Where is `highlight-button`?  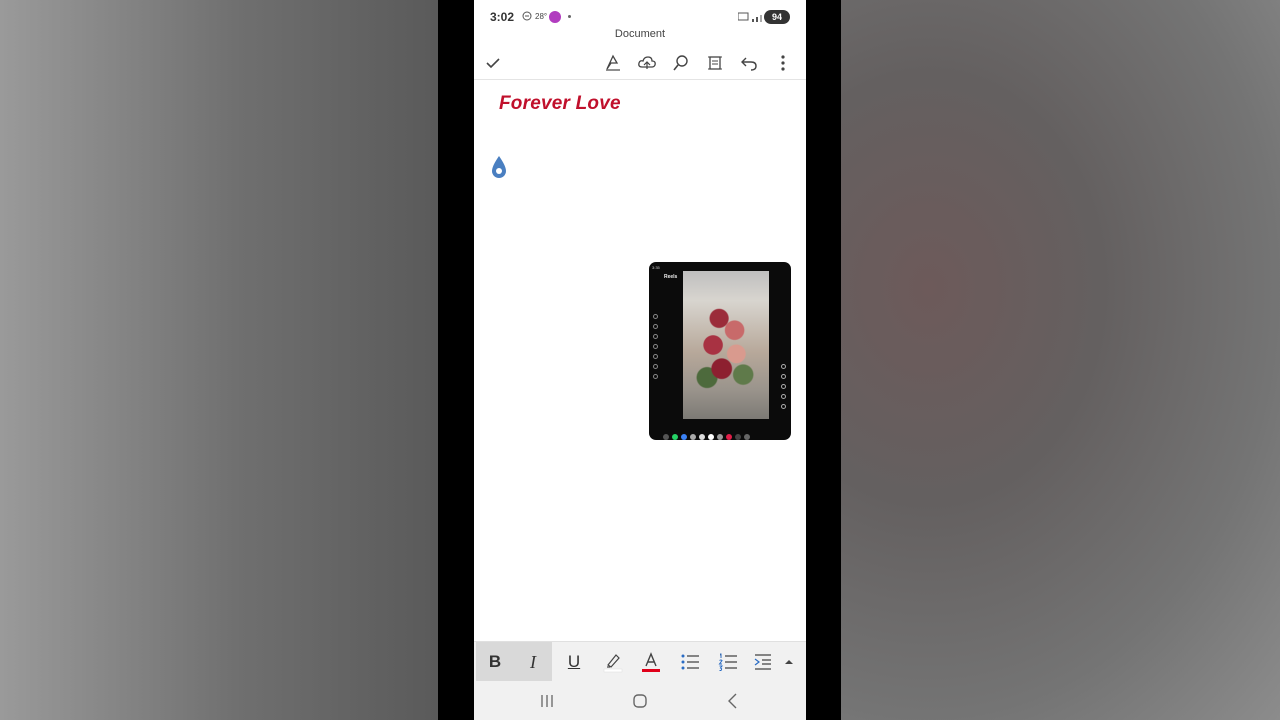 highlight-button is located at coordinates (613, 662).